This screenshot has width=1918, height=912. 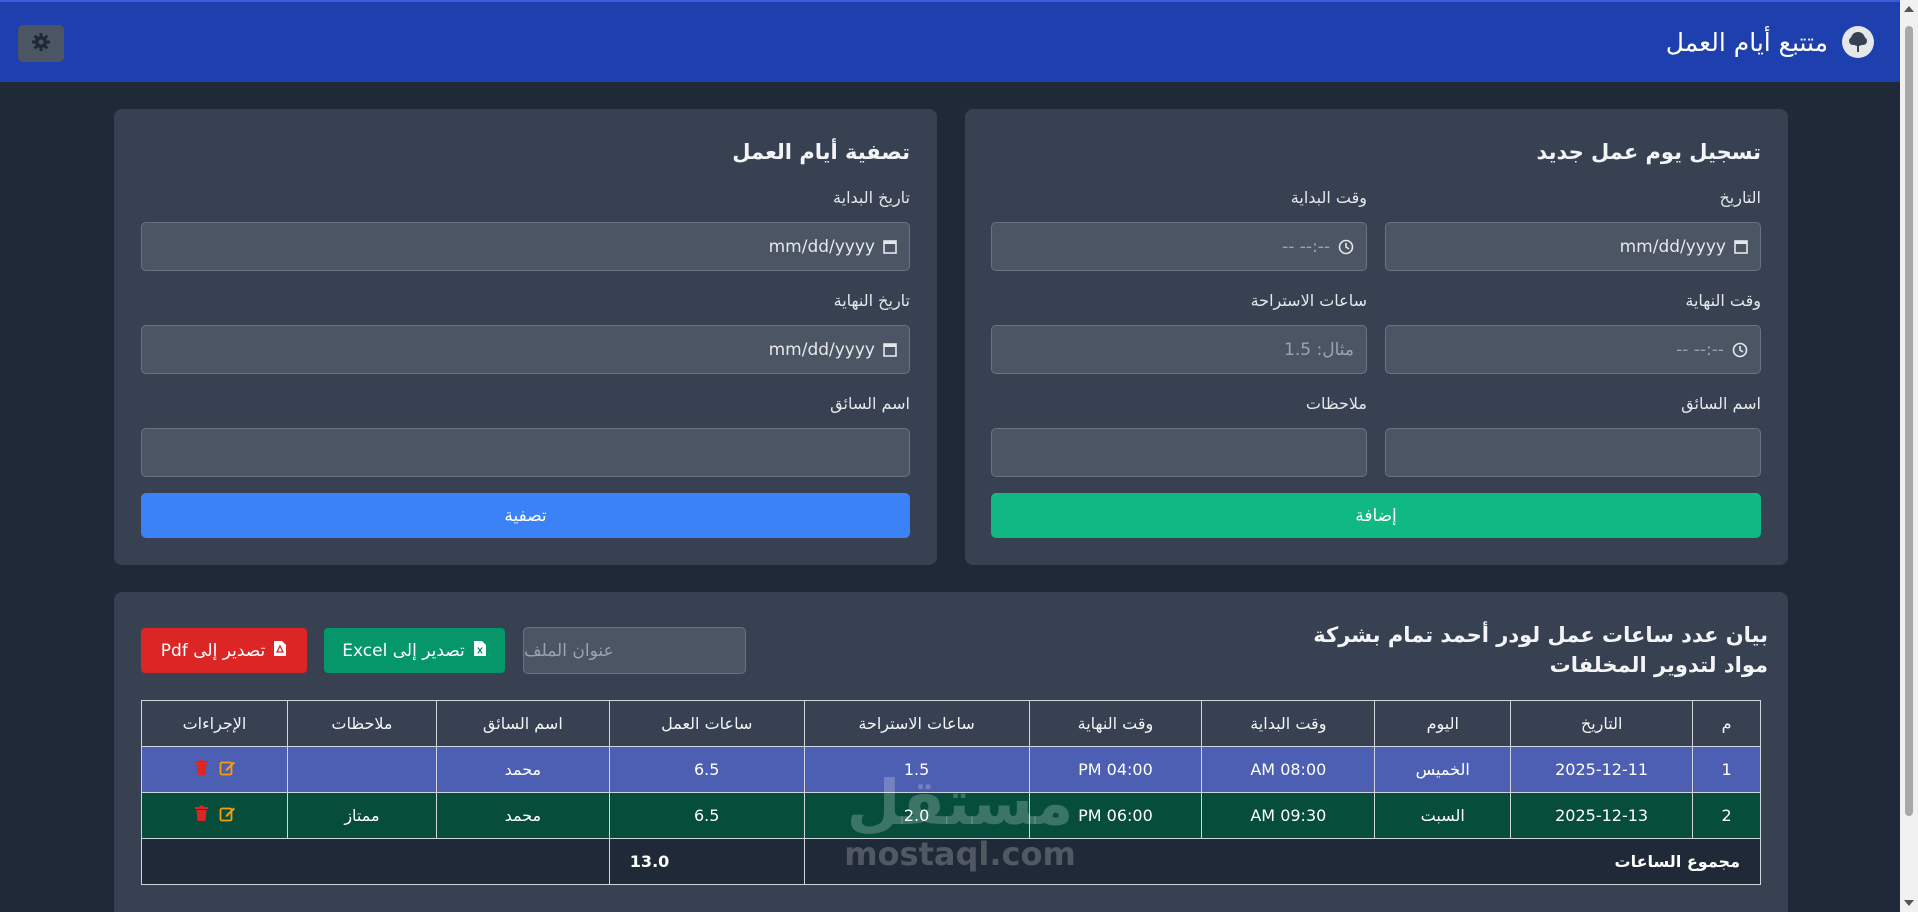 What do you see at coordinates (1319, 349) in the screenshot?
I see `break-hours-placeholder: مثال: 1.5` at bounding box center [1319, 349].